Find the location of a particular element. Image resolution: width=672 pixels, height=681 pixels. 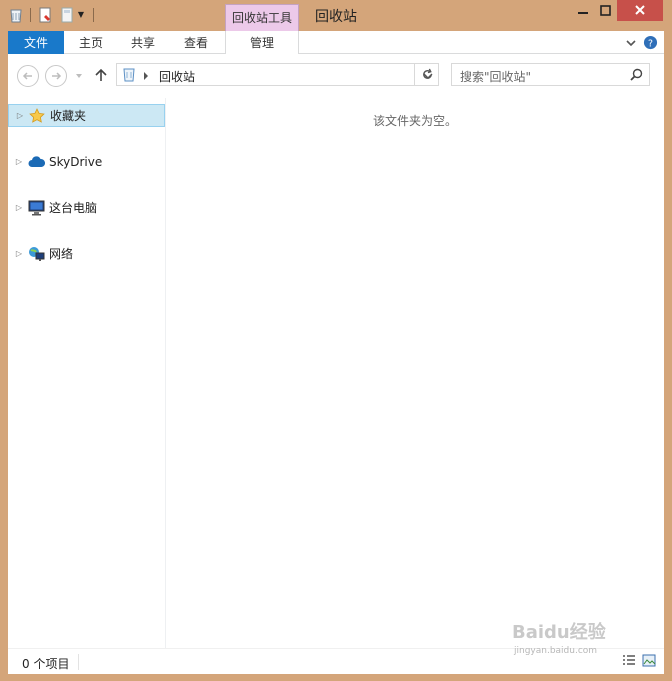

view-toggle is located at coordinates (639, 662).